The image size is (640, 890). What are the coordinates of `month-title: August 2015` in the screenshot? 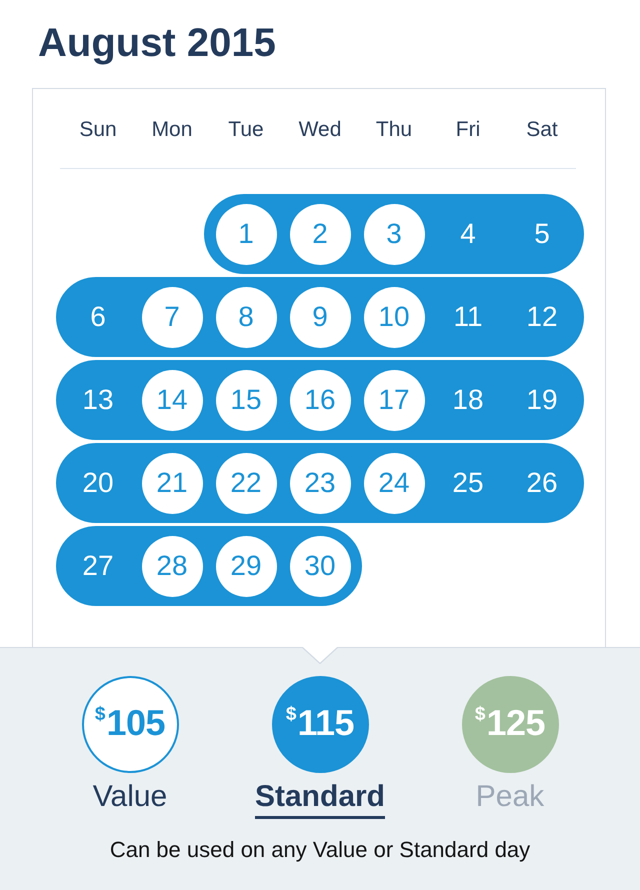 It's located at (157, 43).